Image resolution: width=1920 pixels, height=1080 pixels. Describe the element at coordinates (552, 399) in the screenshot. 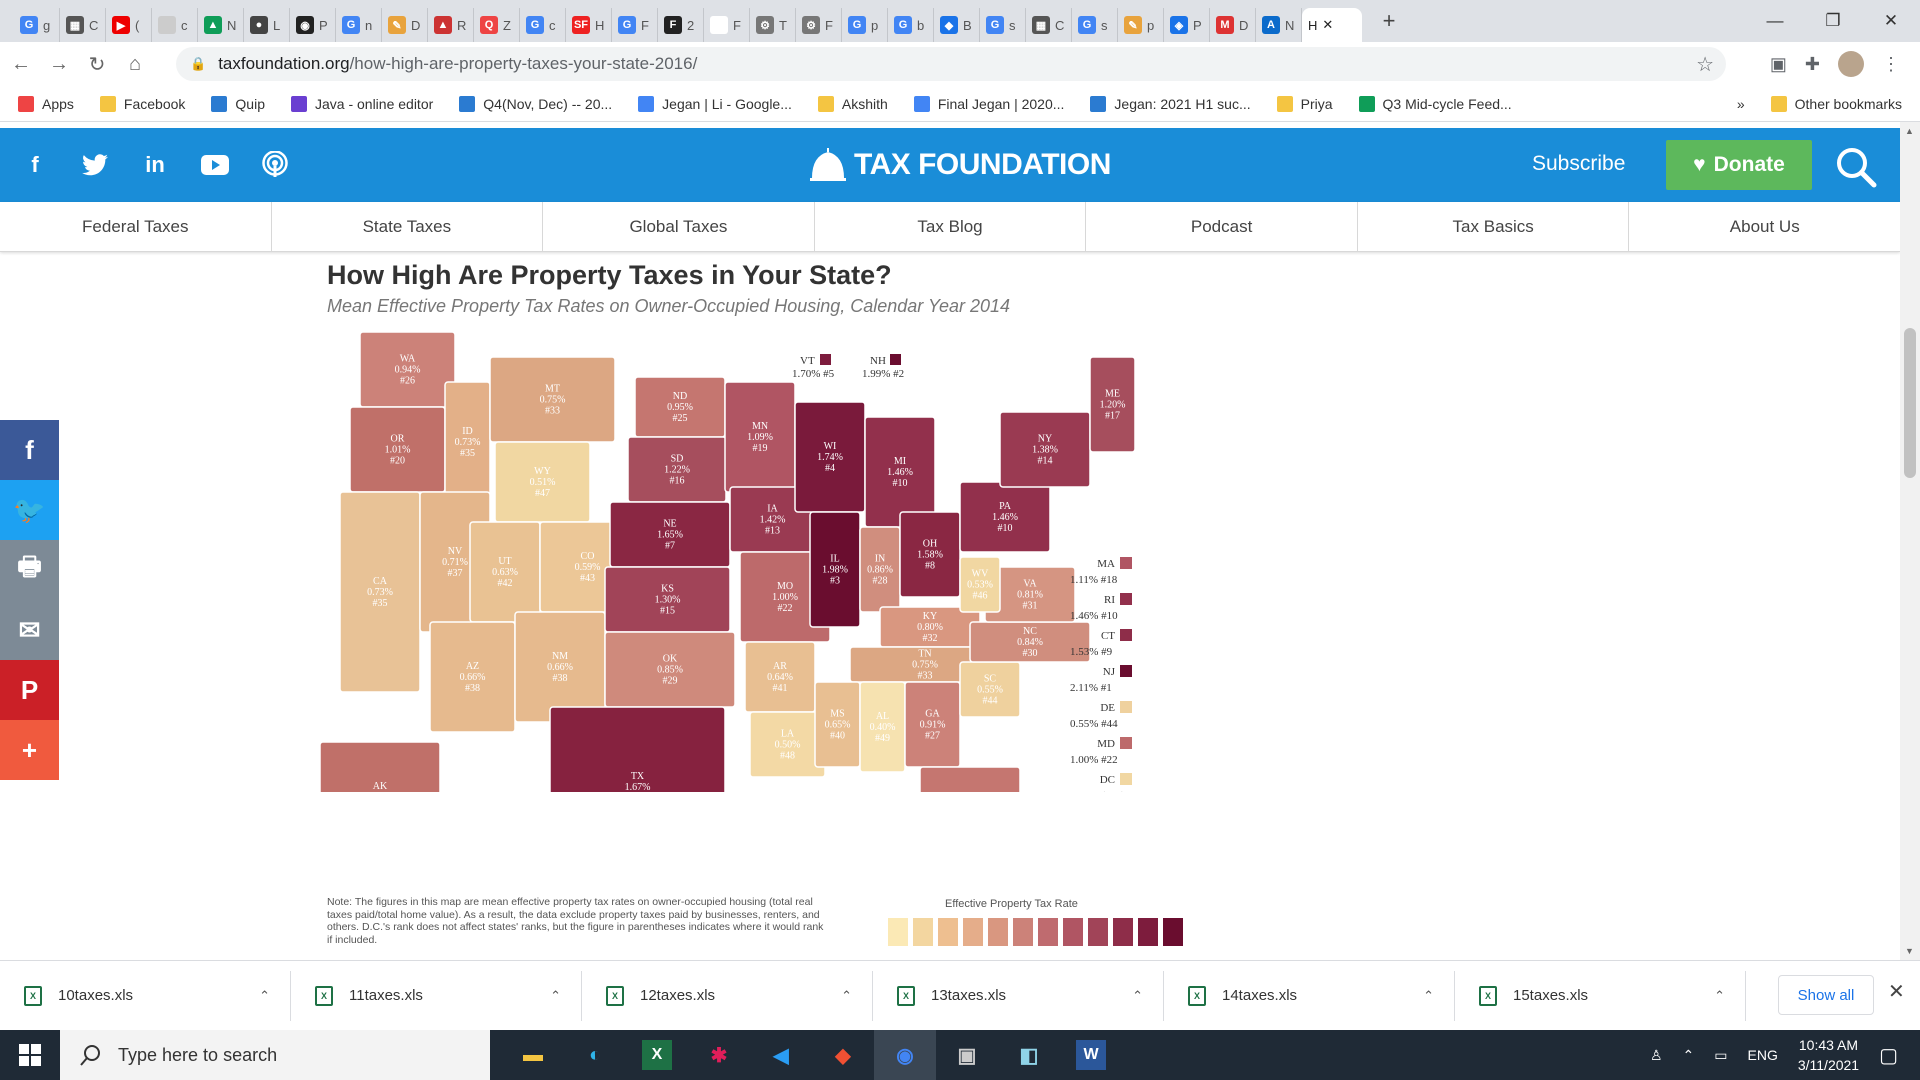

I see `map-state-mt: MT0.75%#33` at that location.